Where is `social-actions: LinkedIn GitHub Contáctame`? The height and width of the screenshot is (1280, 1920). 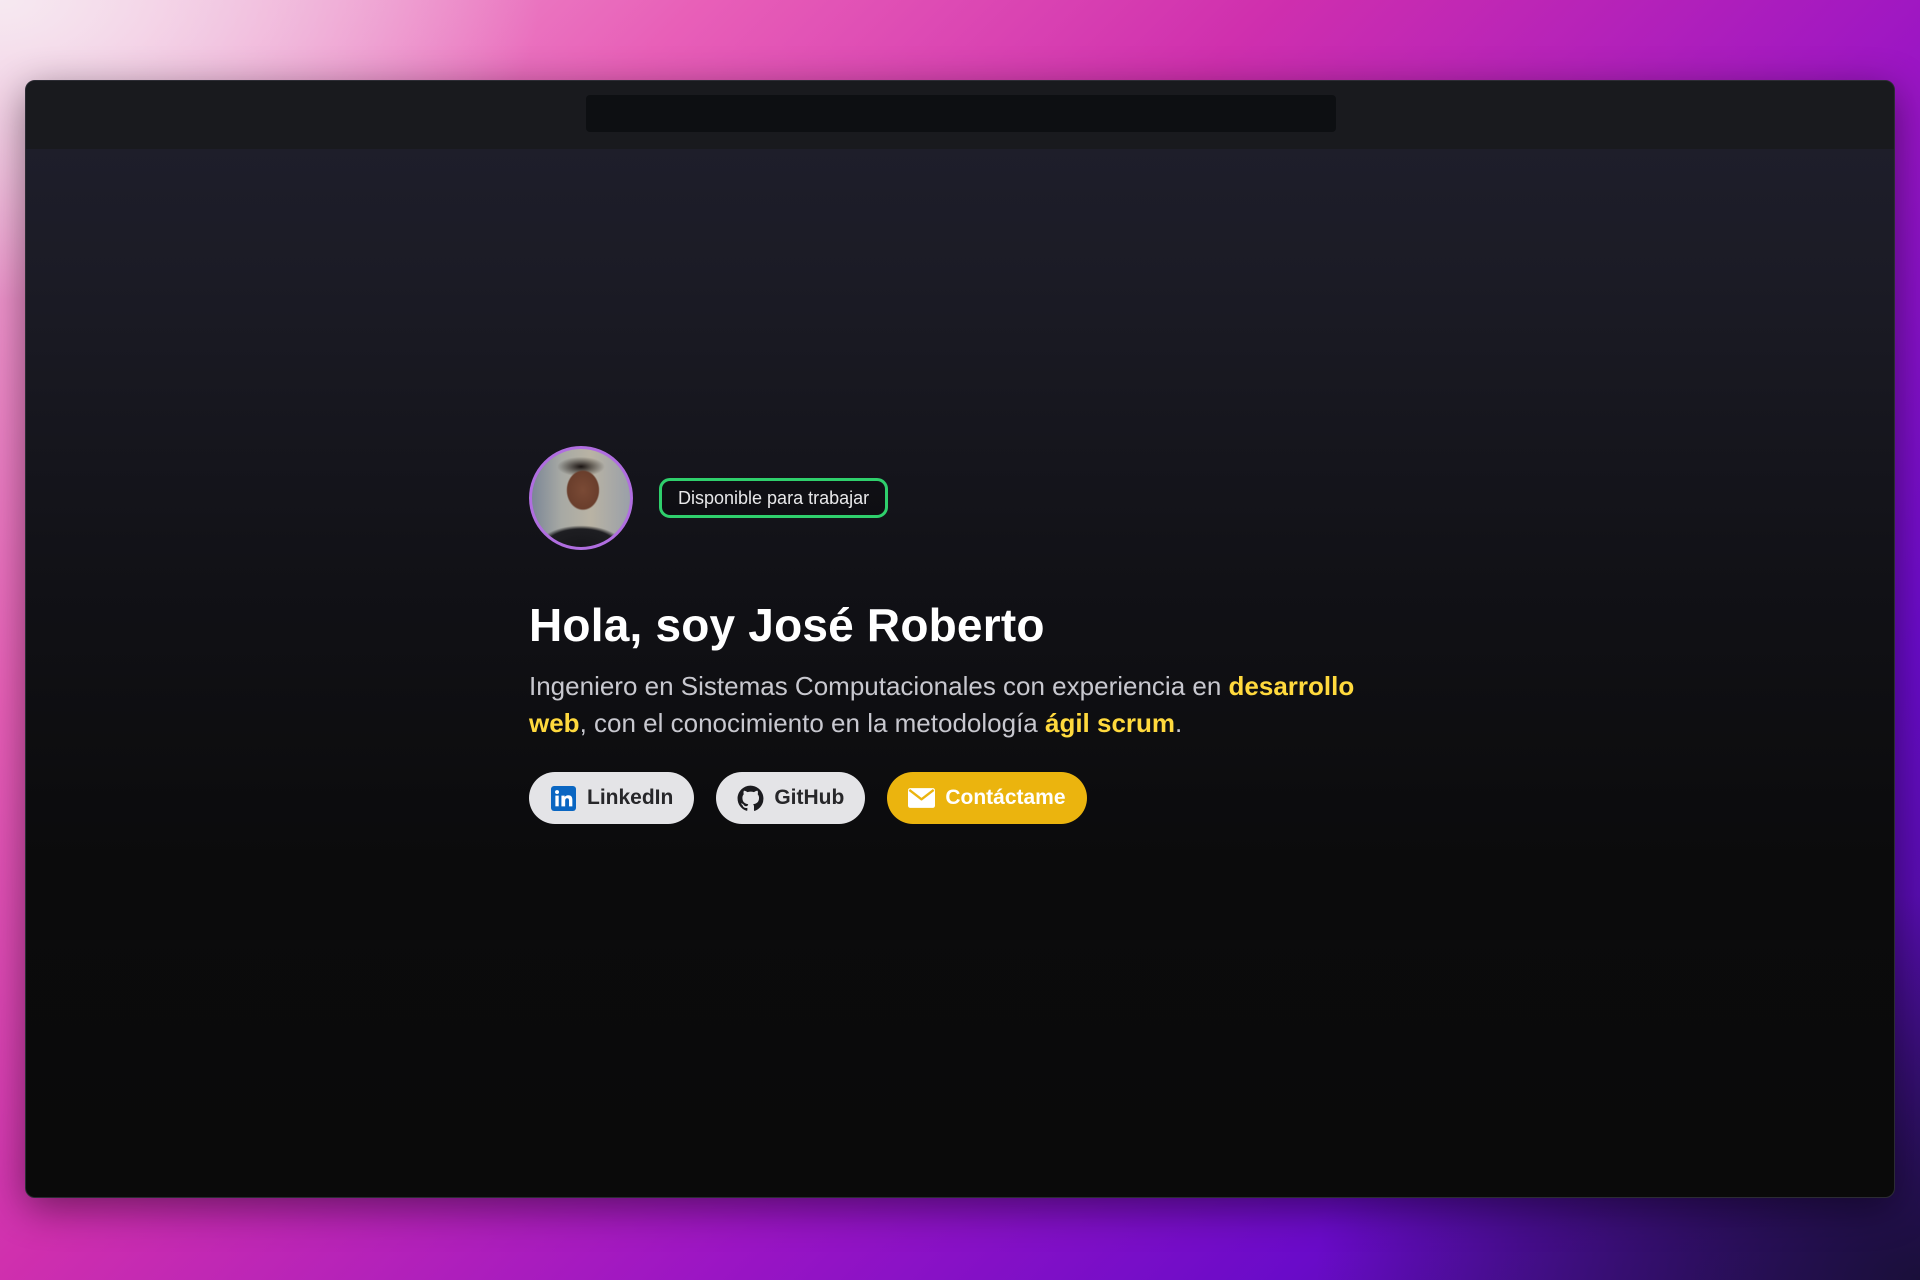
social-actions: LinkedIn GitHub Contáctame is located at coordinates (979, 798).